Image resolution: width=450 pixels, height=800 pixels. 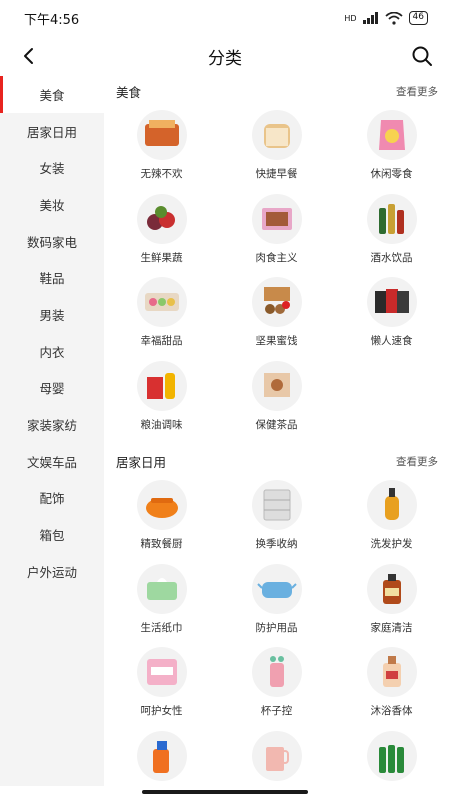 I want to click on sidebar-item-label: 内衣, so click(x=52, y=352).